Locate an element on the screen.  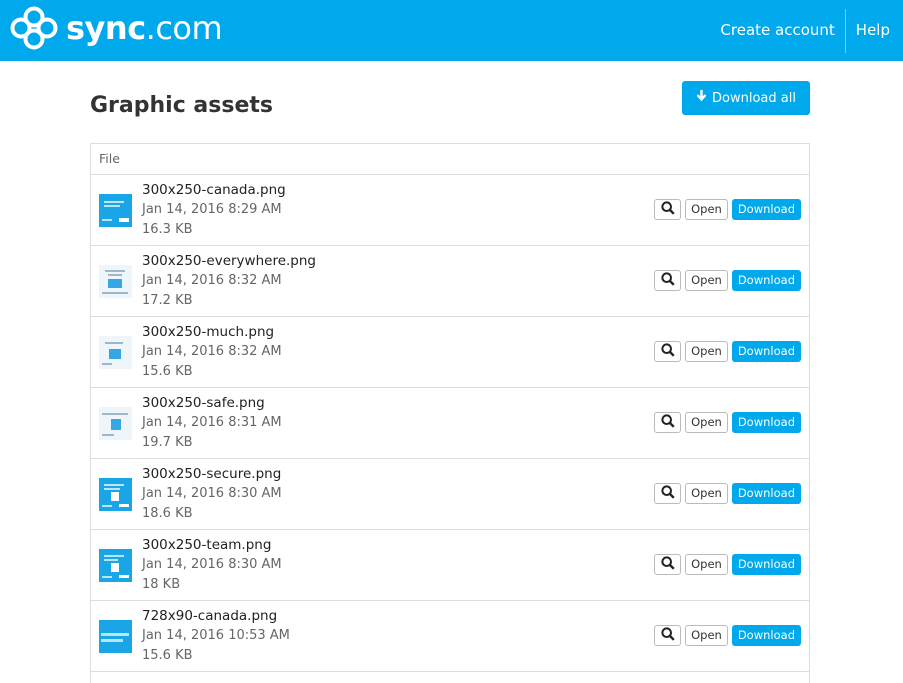
file-size: 19.7 KB is located at coordinates (167, 442).